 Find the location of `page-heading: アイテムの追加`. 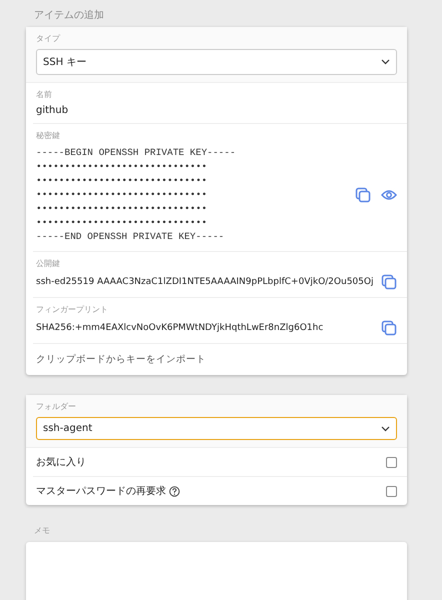

page-heading: アイテムの追加 is located at coordinates (69, 15).